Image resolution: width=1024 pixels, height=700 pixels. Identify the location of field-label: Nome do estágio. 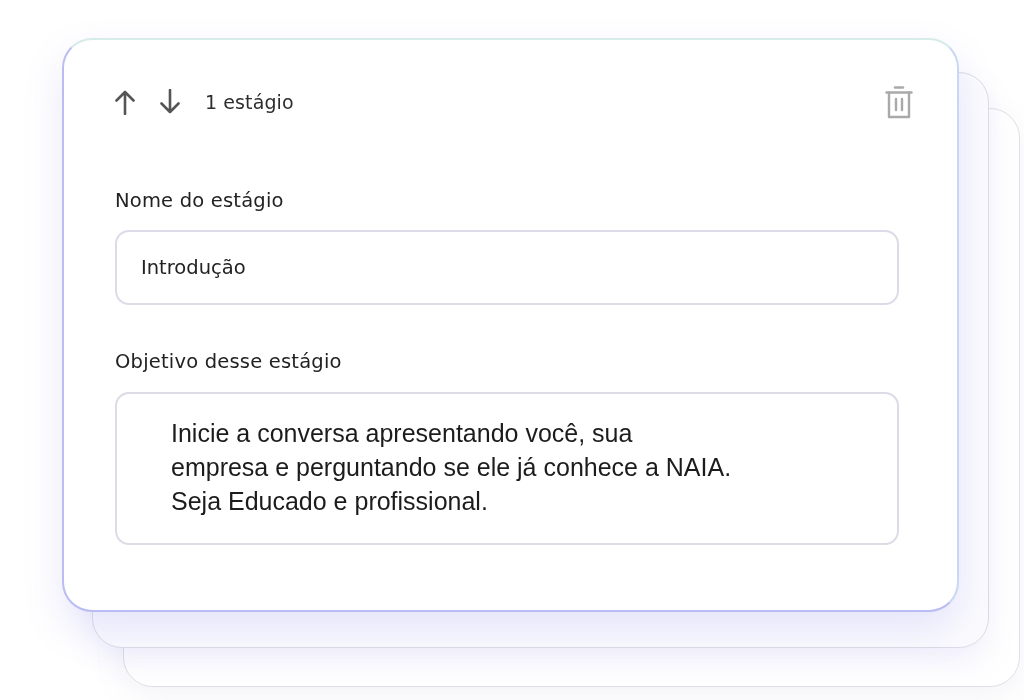
(200, 201).